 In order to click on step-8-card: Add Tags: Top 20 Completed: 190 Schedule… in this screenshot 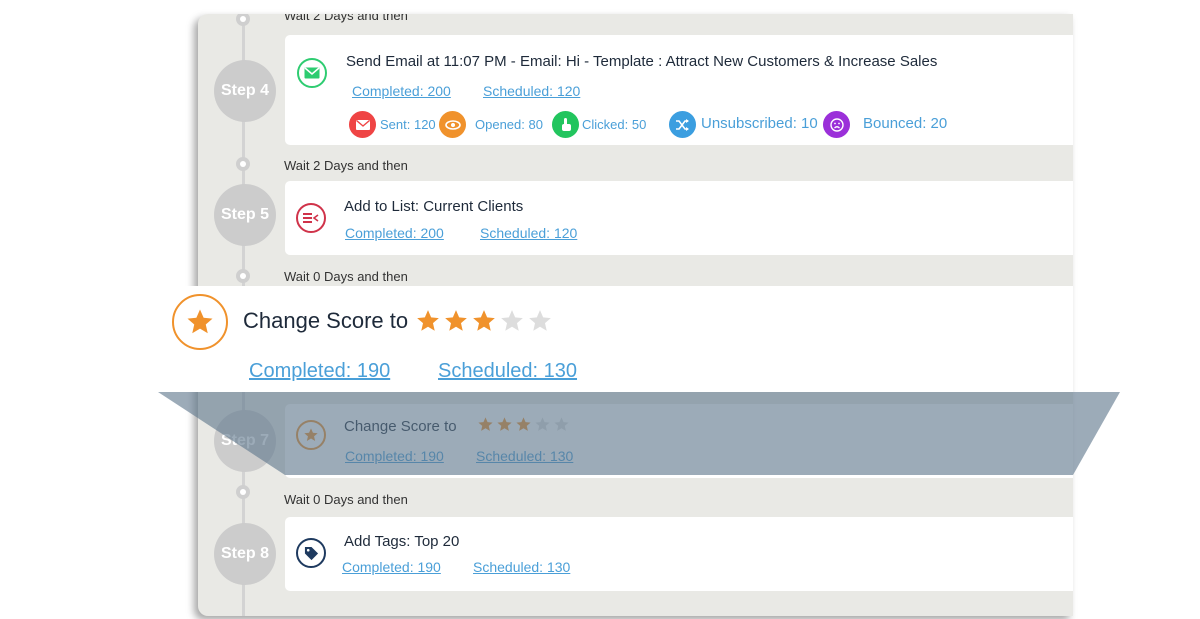, I will do `click(679, 554)`.